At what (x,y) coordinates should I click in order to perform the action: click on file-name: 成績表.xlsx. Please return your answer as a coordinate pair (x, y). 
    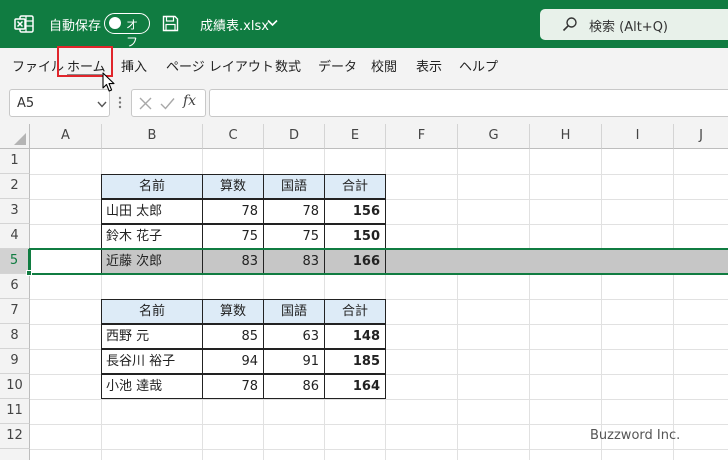
    Looking at the image, I should click on (234, 24).